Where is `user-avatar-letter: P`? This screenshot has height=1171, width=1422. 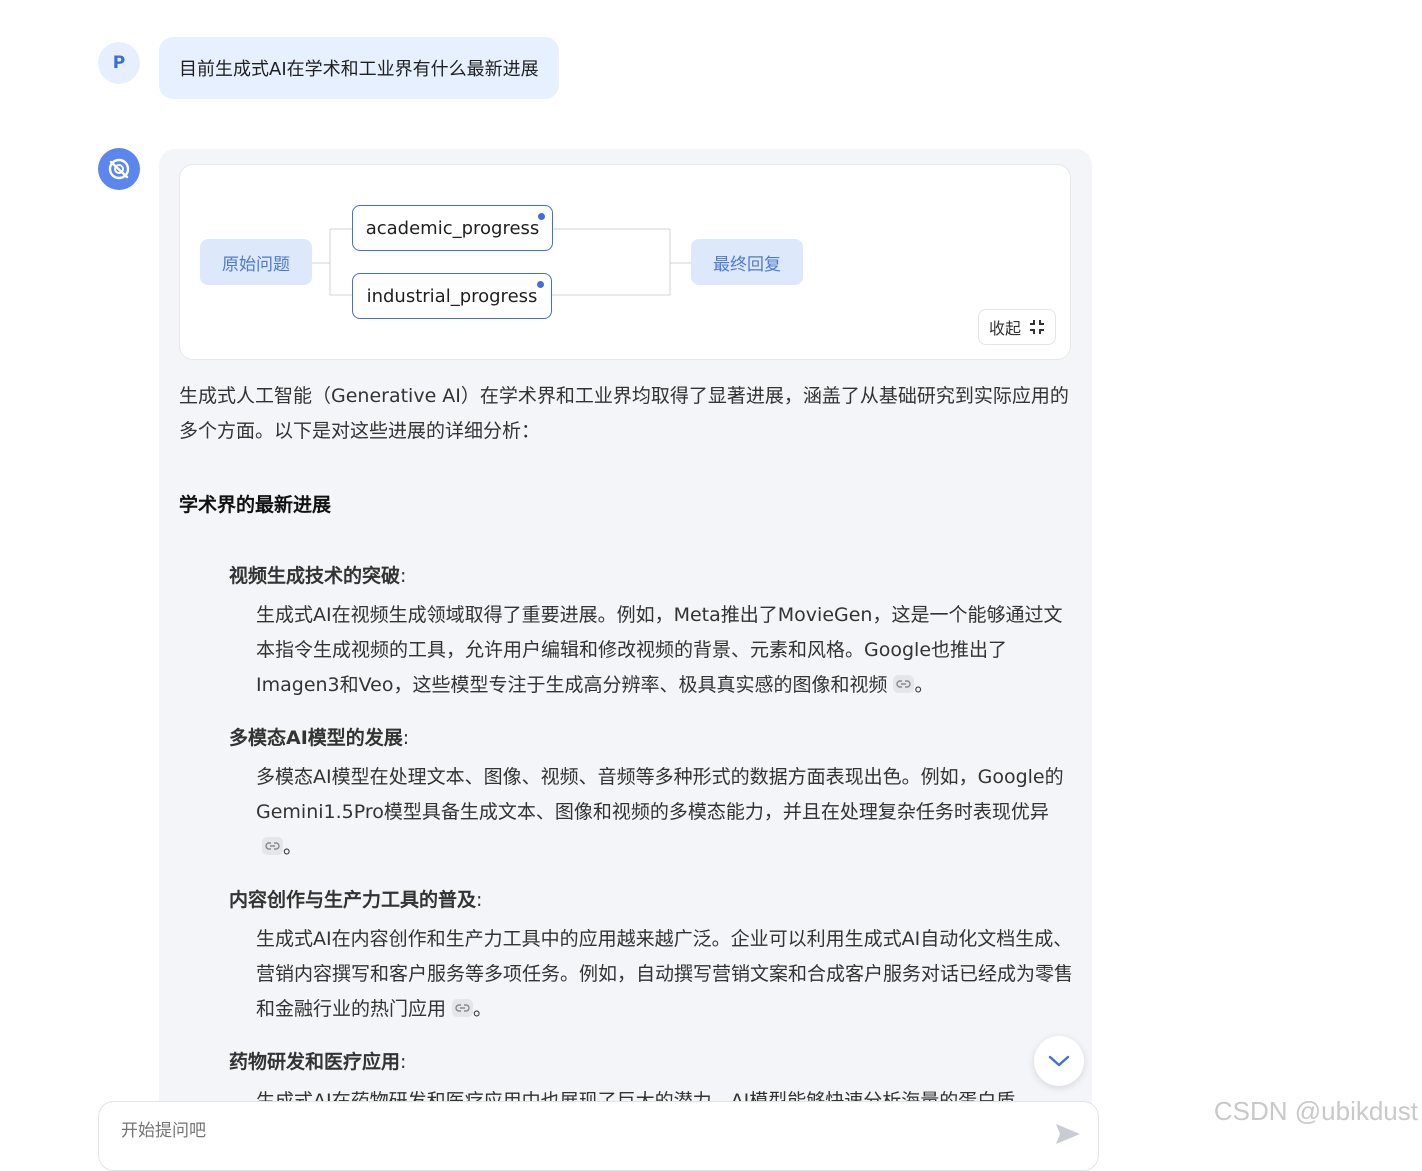 user-avatar-letter: P is located at coordinates (119, 63).